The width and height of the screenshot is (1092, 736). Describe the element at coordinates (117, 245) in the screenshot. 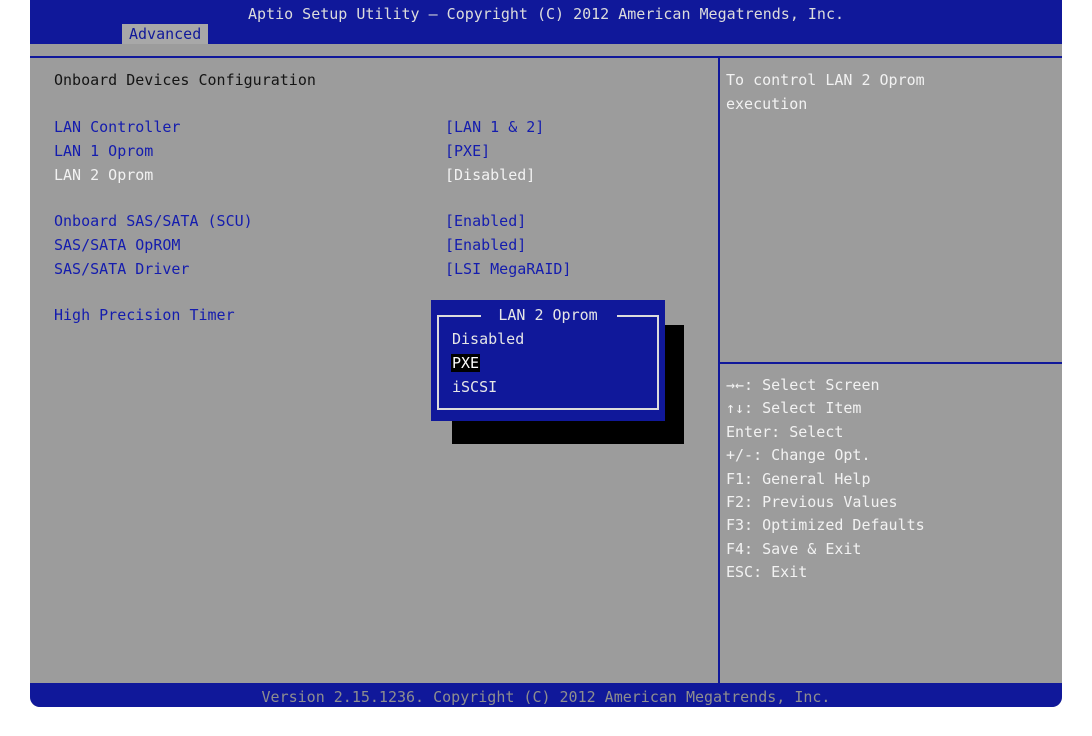

I see `setting-sas-sata-oprom-label: SAS/SATA OpROM` at that location.